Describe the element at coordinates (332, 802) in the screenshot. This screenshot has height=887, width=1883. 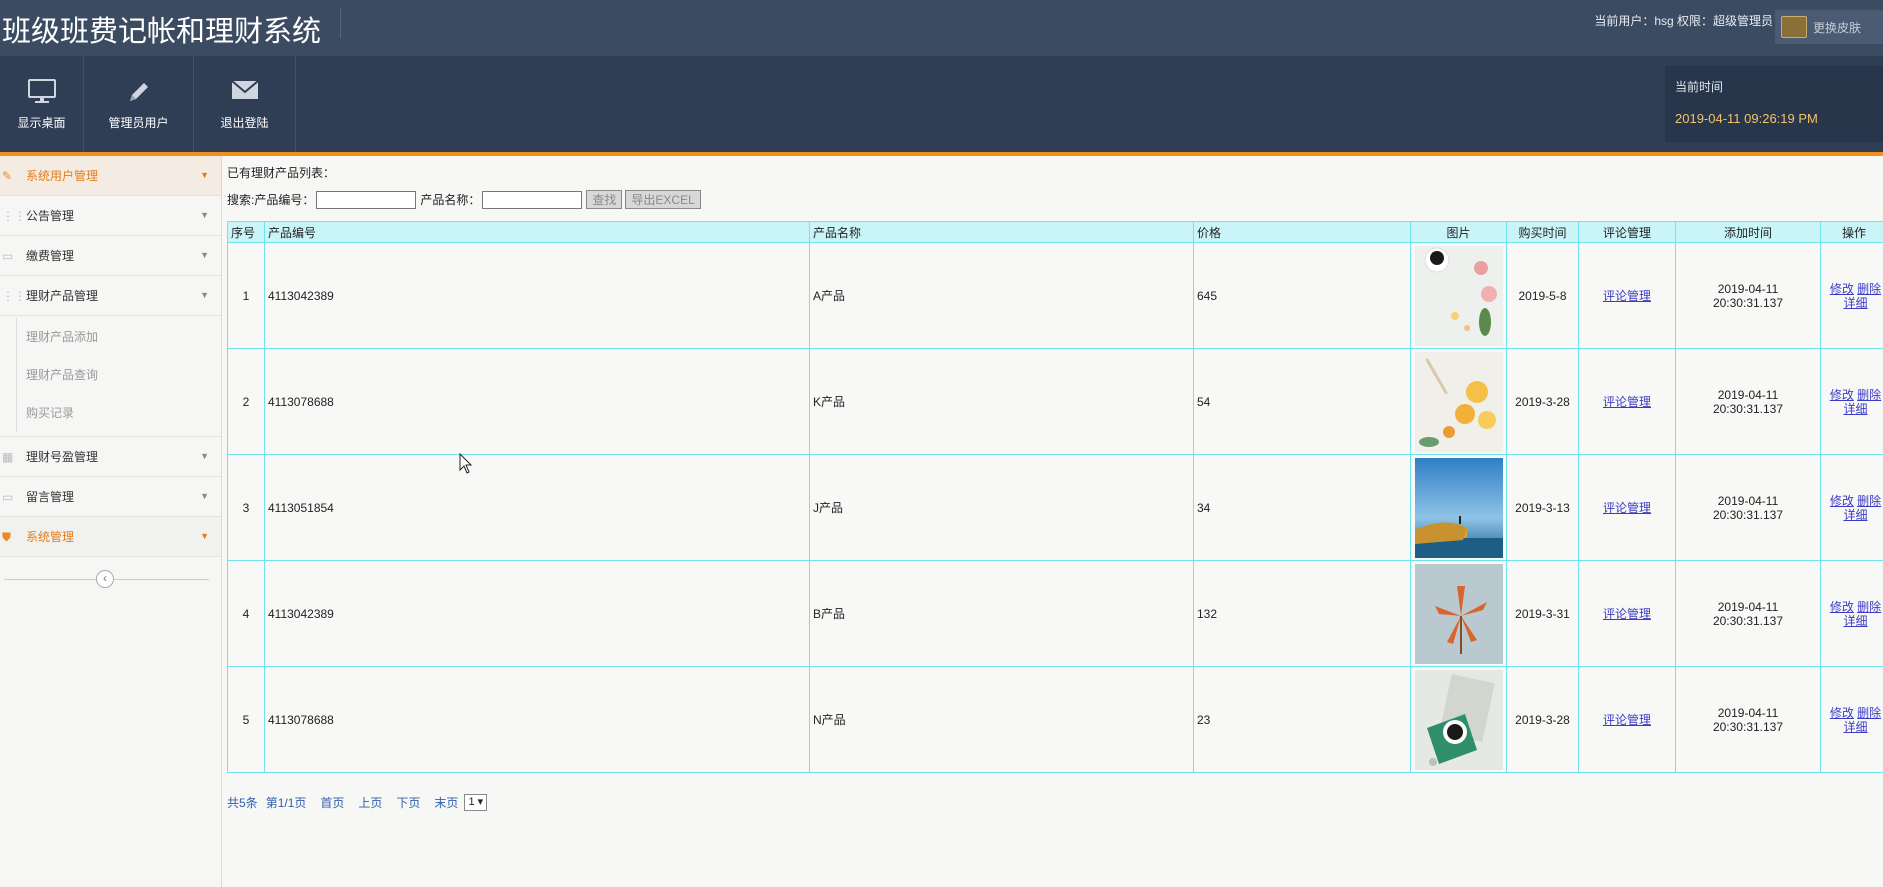
I see `first-page-link: 首页` at that location.